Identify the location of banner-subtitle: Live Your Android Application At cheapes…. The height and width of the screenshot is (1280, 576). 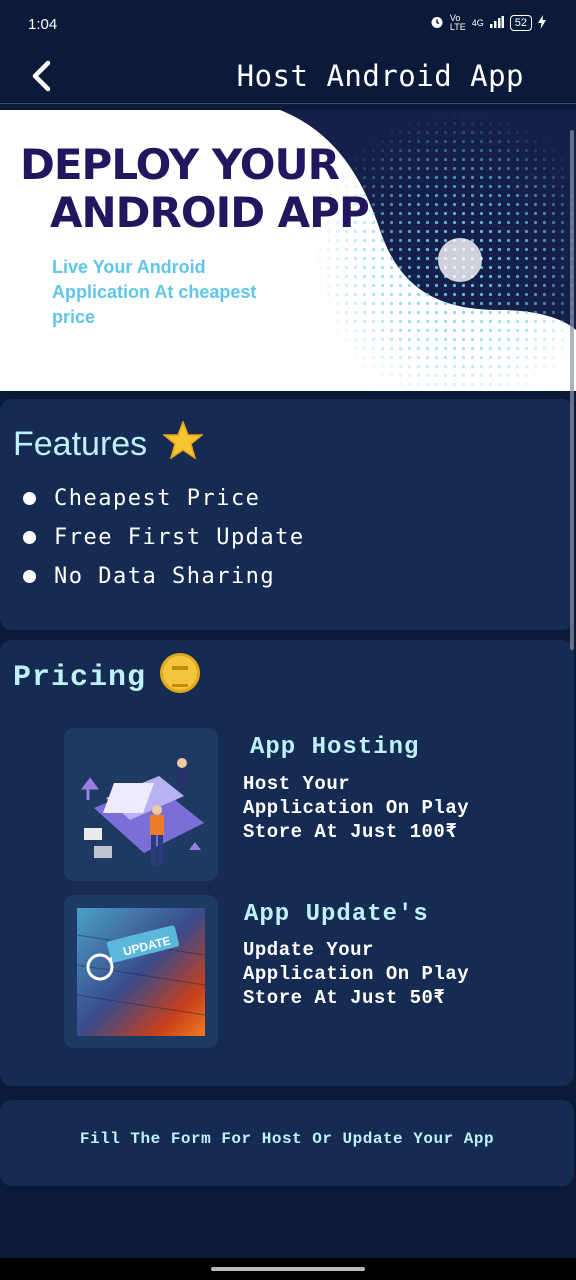
(154, 292).